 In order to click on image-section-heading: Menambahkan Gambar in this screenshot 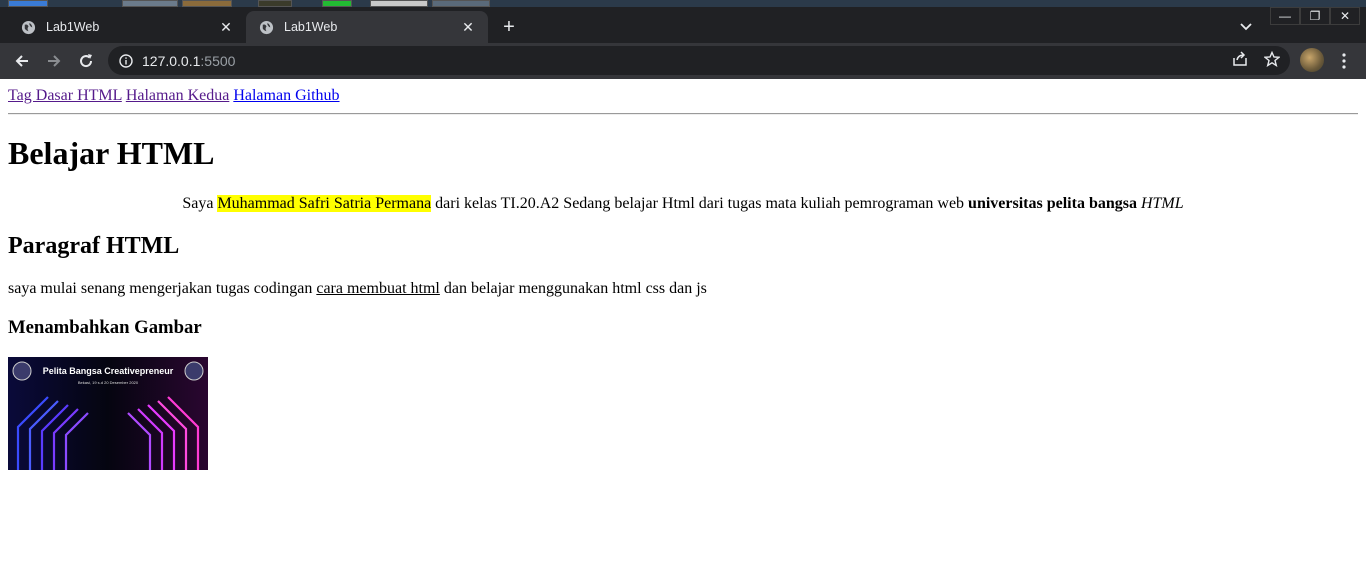, I will do `click(105, 327)`.